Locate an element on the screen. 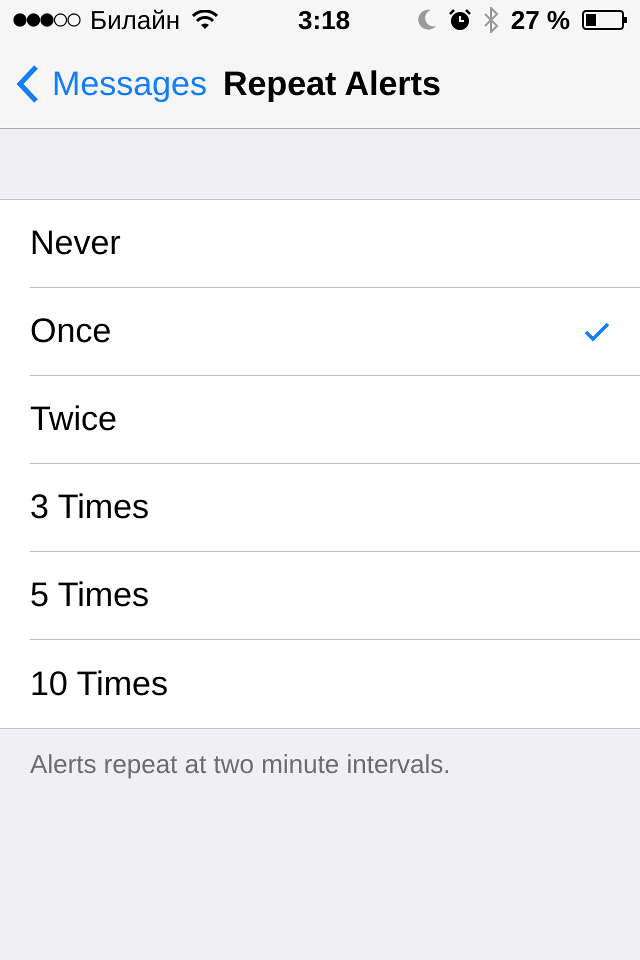 The width and height of the screenshot is (640, 960). option-row: 10 Times is located at coordinates (320, 684).